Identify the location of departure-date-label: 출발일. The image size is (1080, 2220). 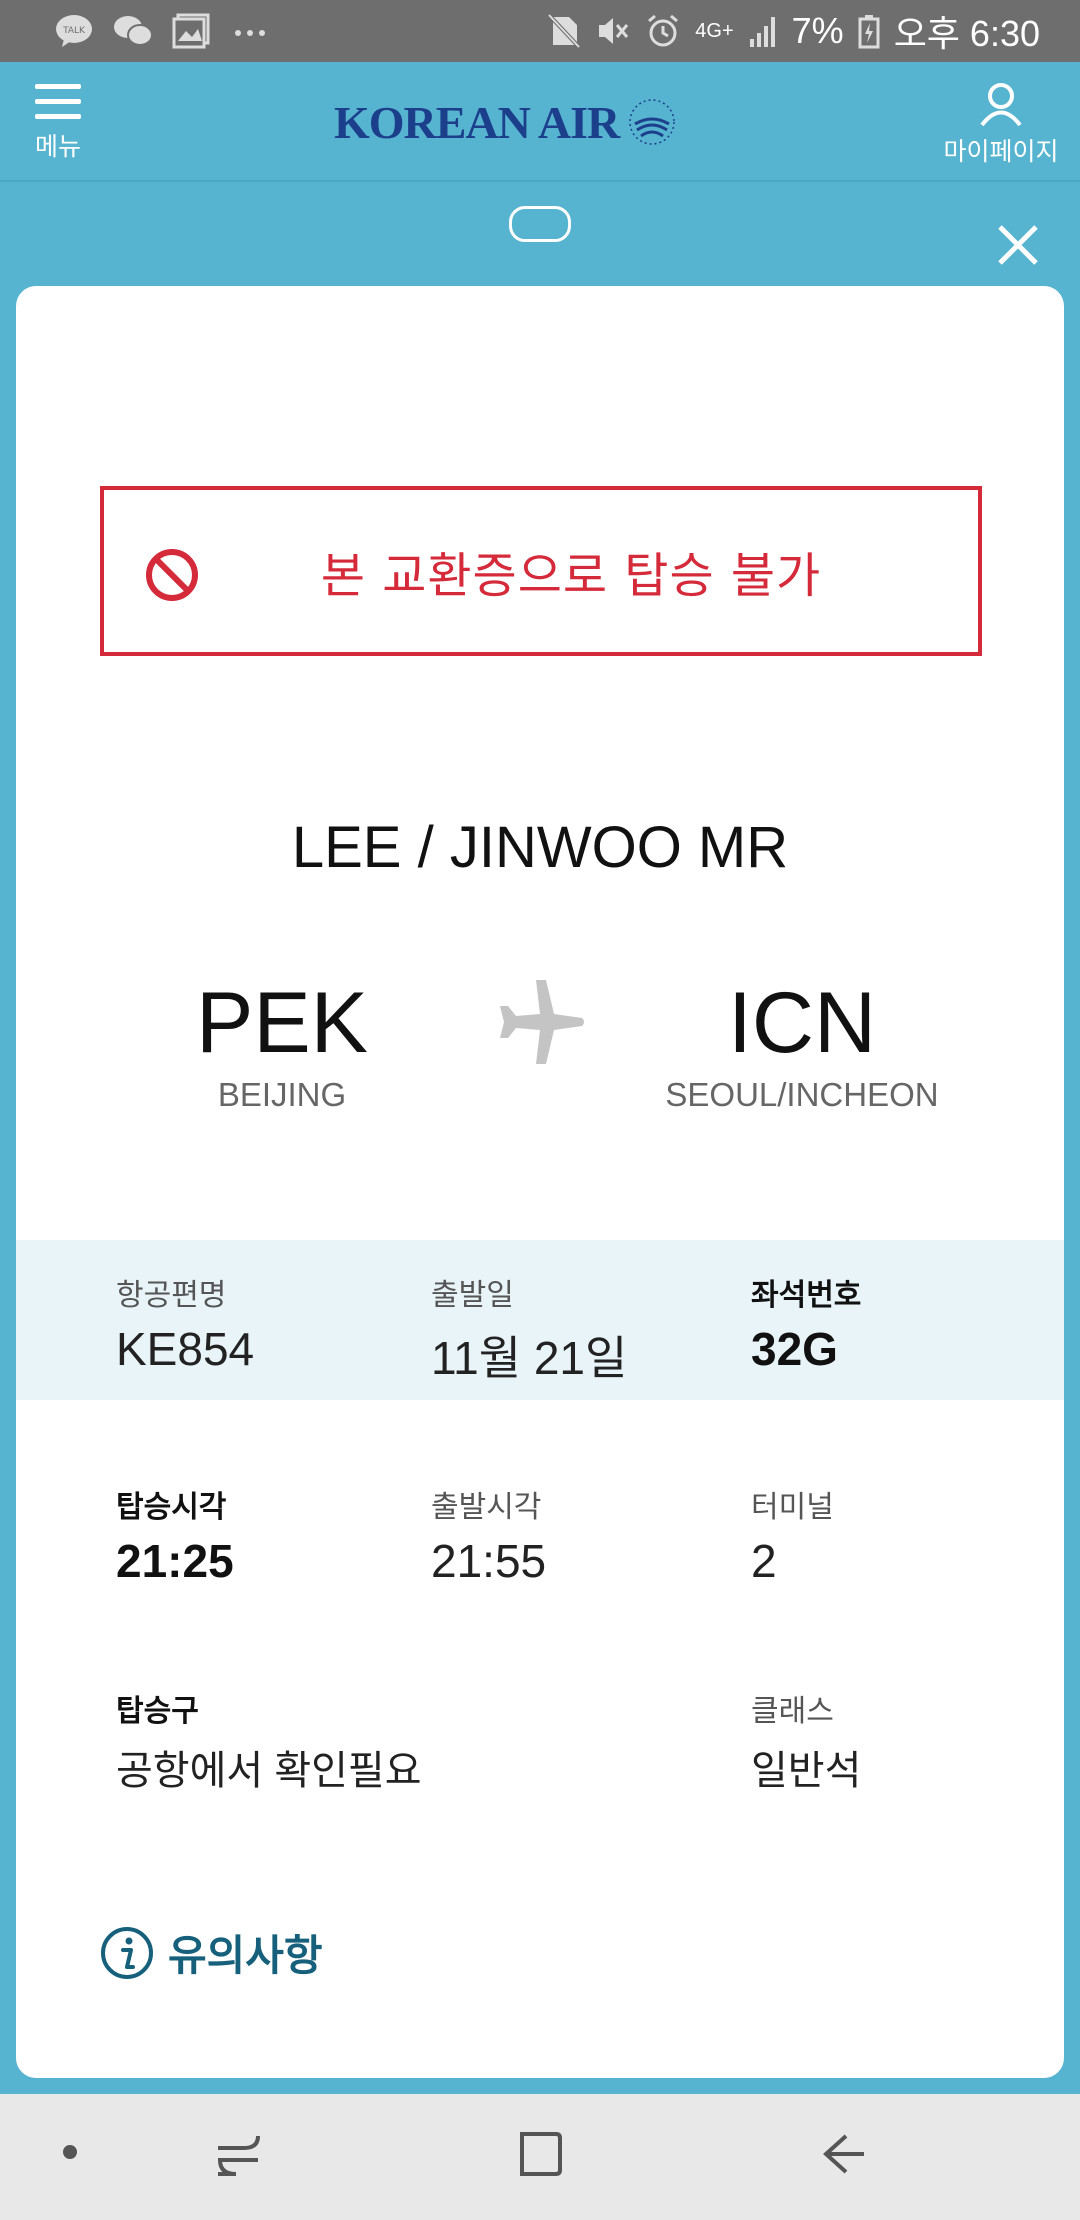
(472, 1295).